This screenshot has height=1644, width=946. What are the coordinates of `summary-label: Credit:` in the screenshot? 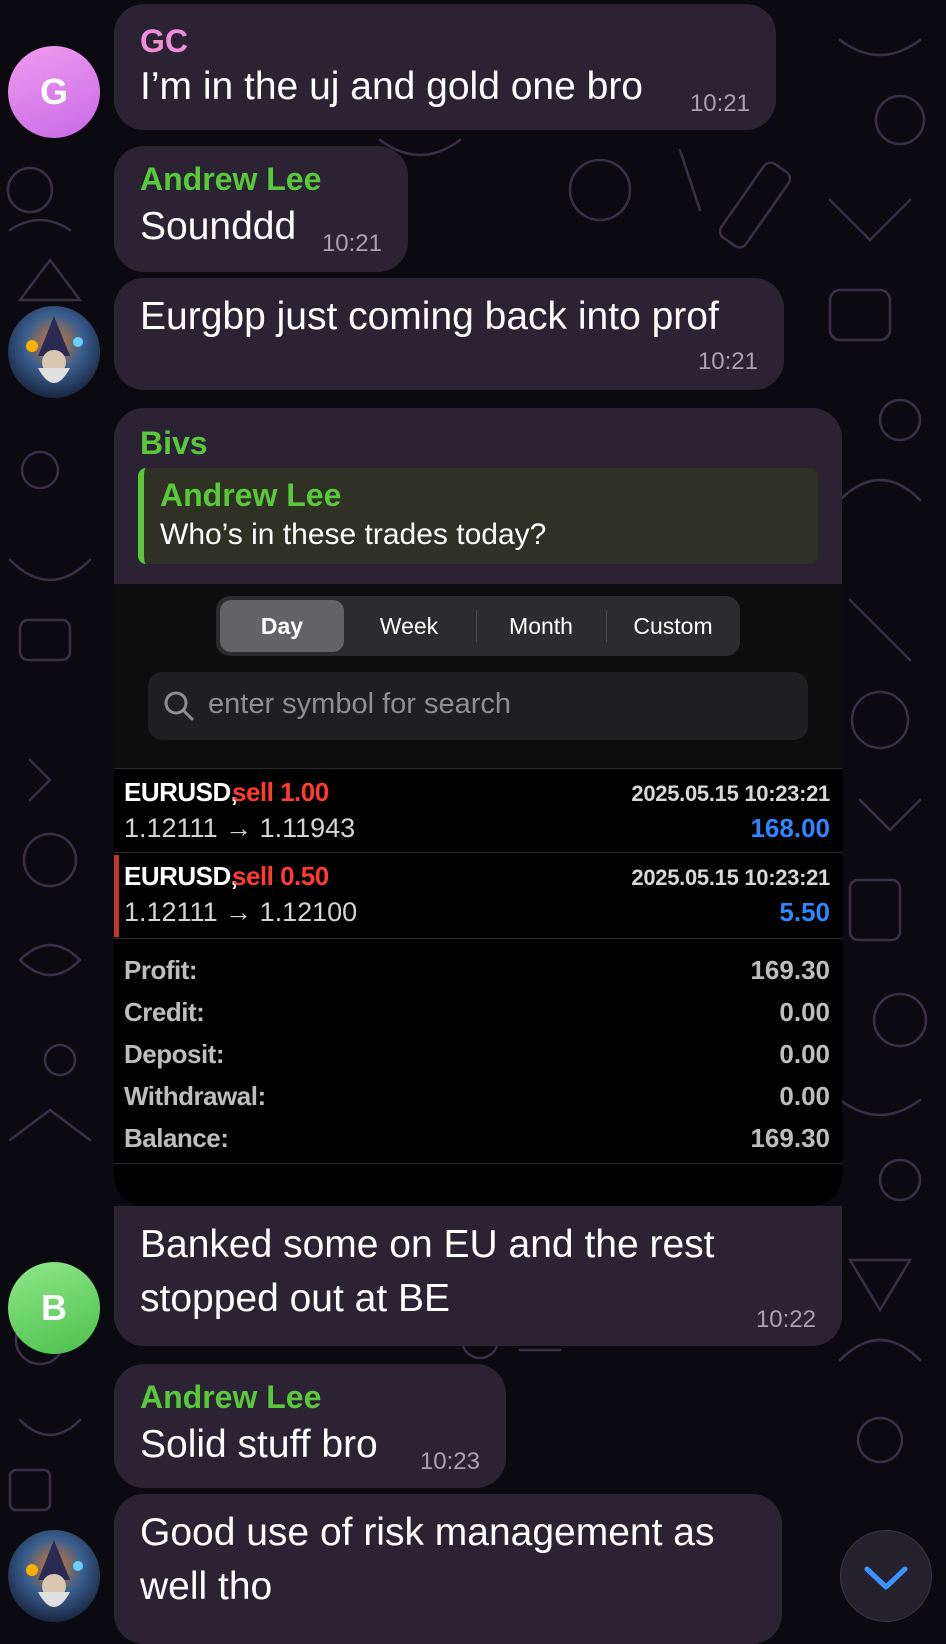 It's located at (164, 1012).